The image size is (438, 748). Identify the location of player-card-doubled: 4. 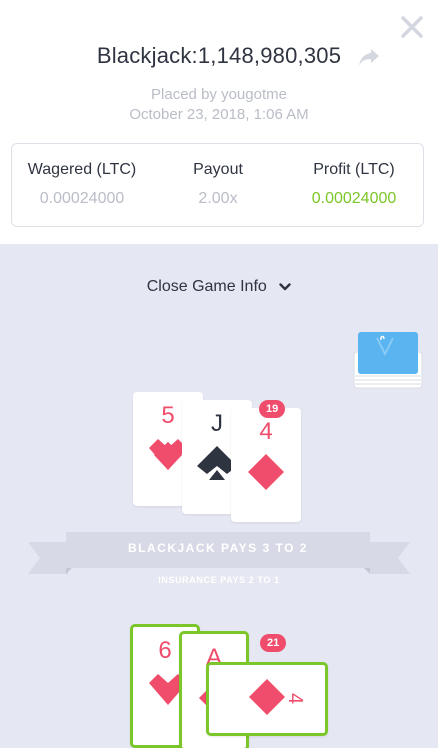
(267, 699).